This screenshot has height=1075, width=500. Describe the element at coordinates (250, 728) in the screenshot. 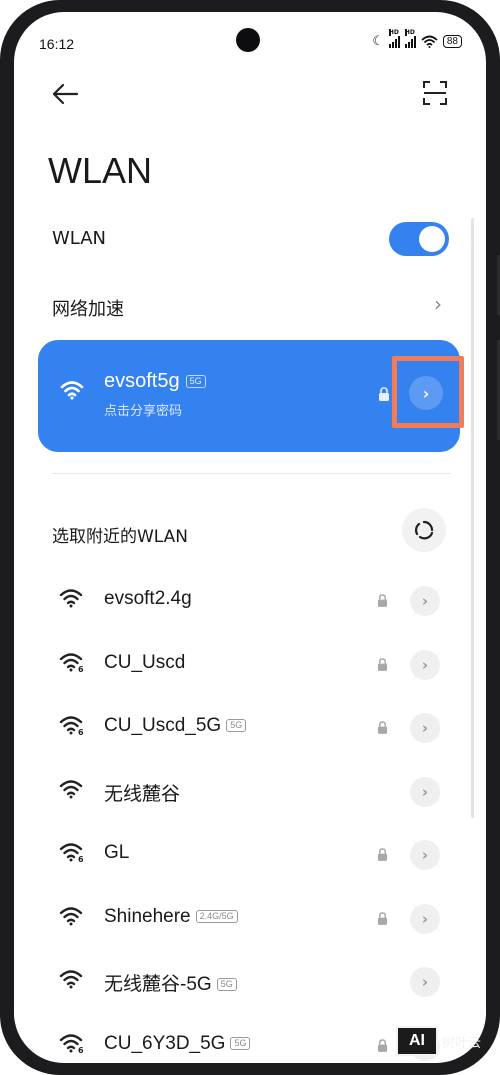

I see `network-row: 6 CU_Uscd_5G 5G ›` at that location.